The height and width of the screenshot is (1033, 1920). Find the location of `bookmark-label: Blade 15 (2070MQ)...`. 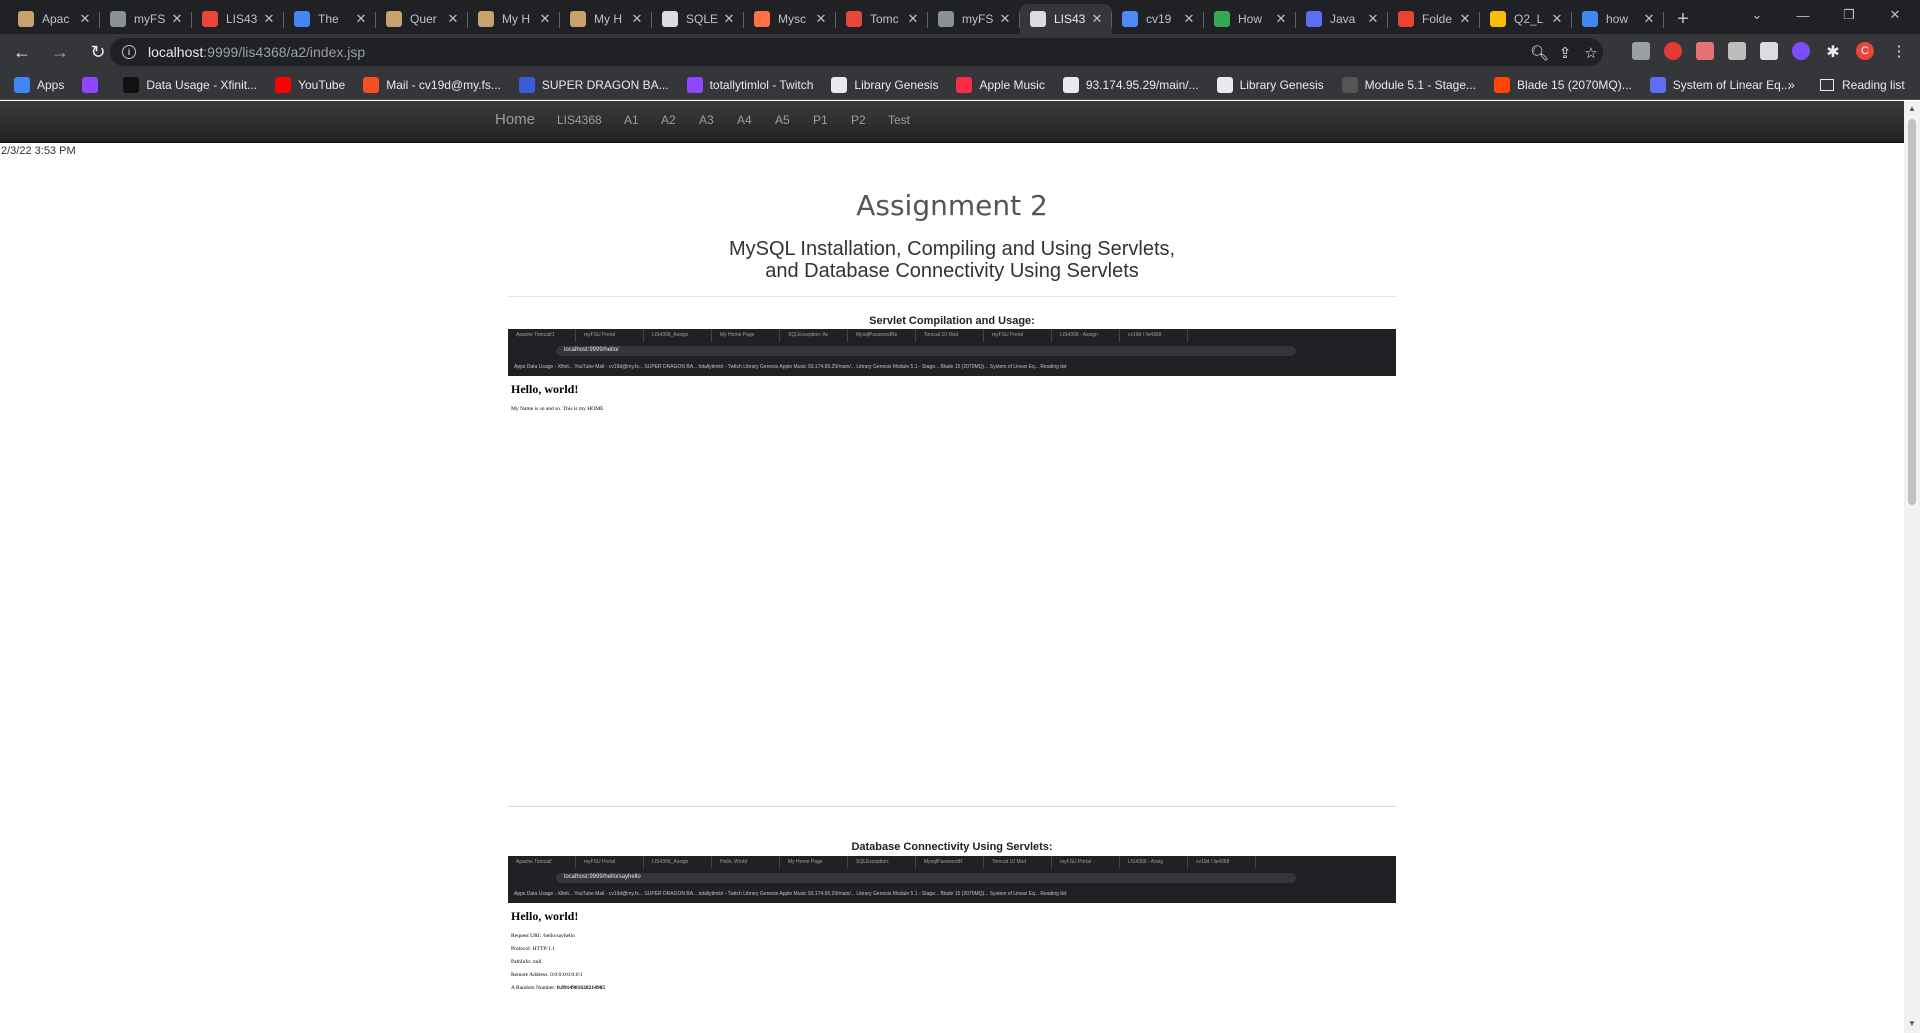

bookmark-label: Blade 15 (2070MQ)... is located at coordinates (1574, 84).